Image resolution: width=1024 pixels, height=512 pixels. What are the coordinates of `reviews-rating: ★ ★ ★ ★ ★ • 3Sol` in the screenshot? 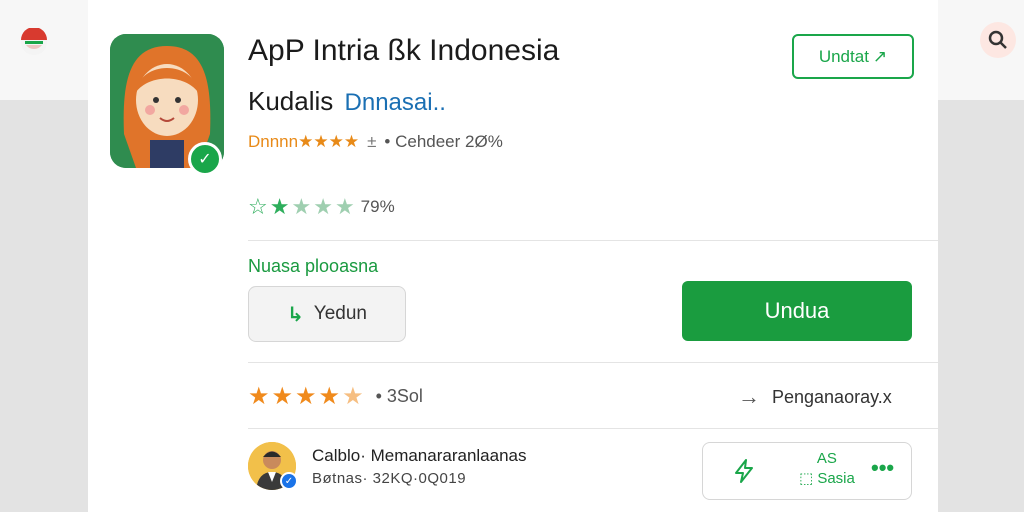 It's located at (335, 396).